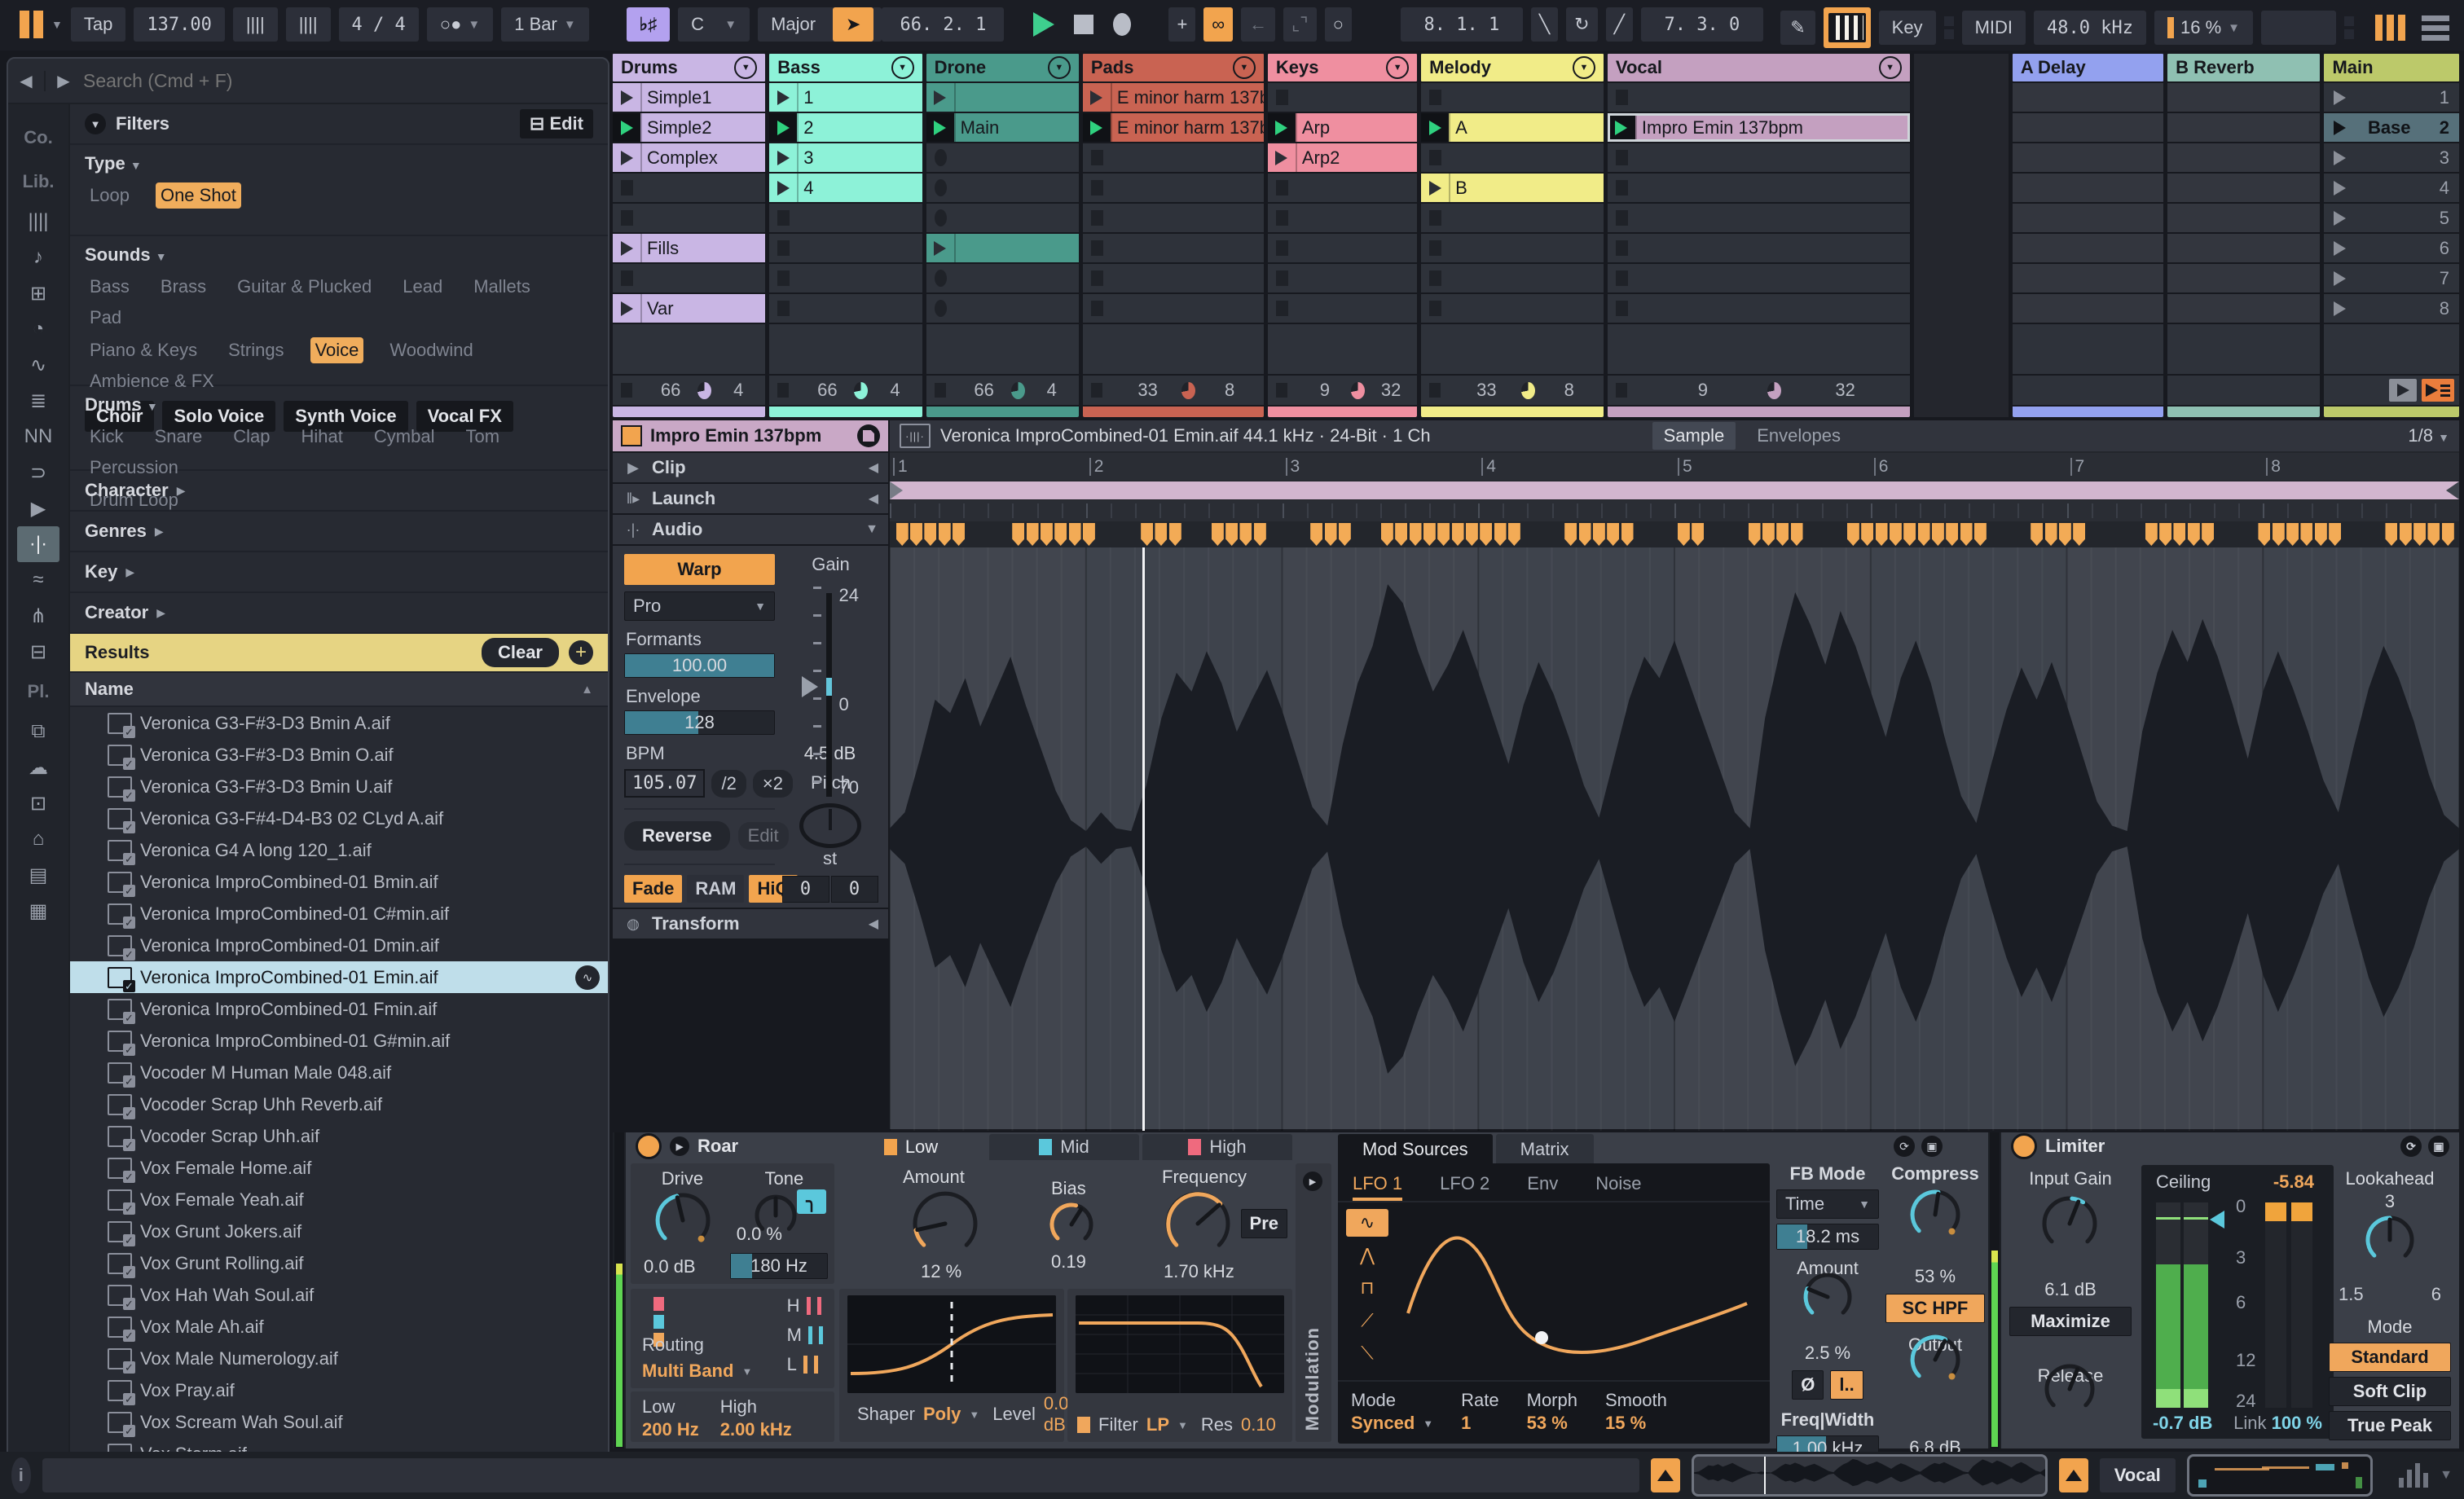 This screenshot has width=2464, height=1499. What do you see at coordinates (1122, 24) in the screenshot?
I see `record-button` at bounding box center [1122, 24].